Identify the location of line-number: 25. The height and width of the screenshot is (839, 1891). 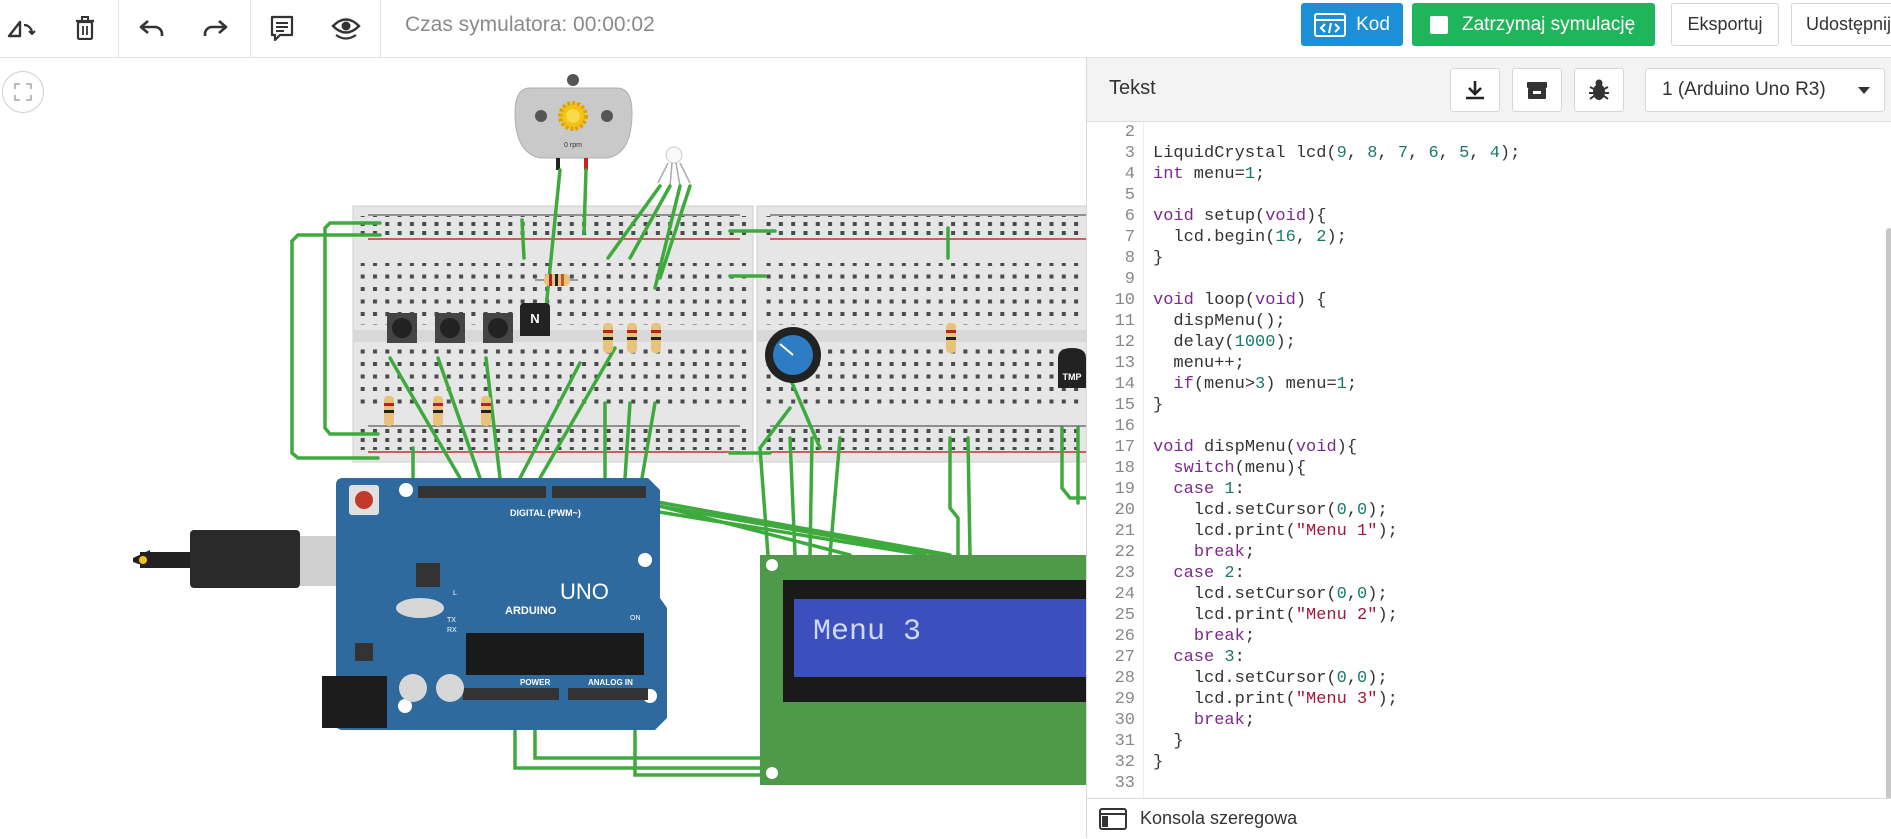
(1124, 615).